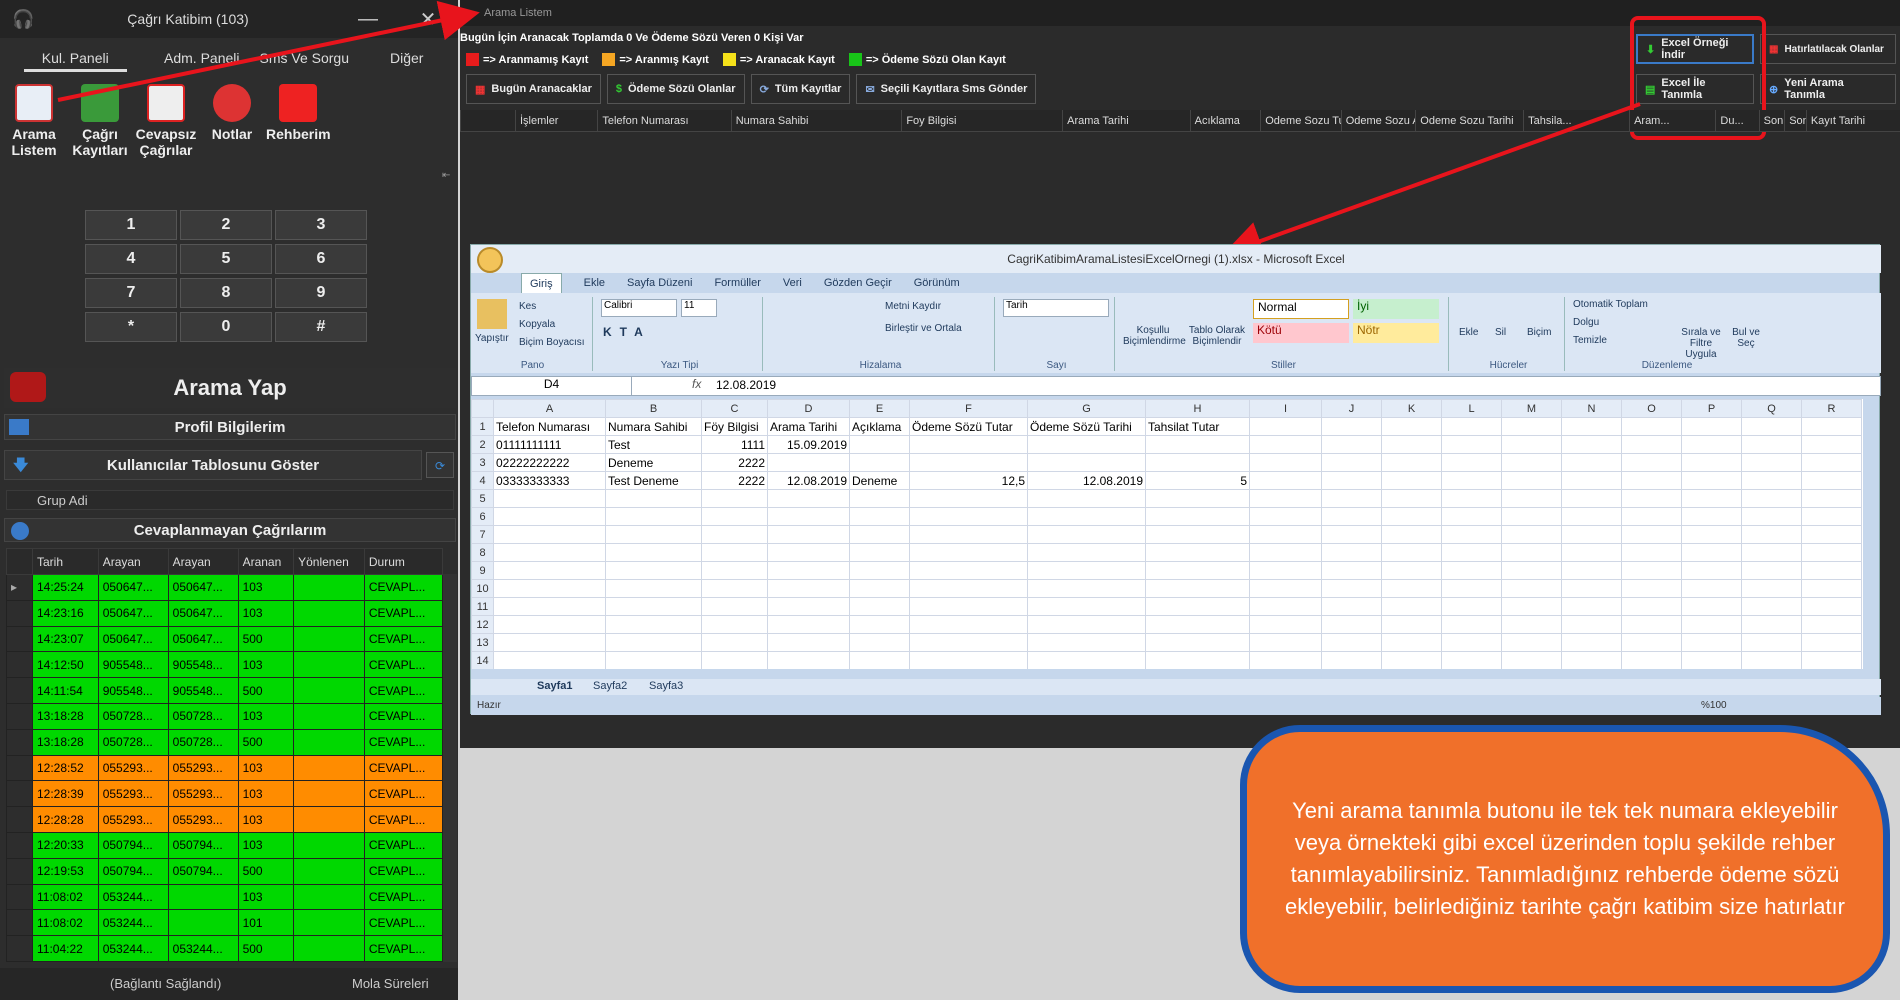 The height and width of the screenshot is (1000, 1900). Describe the element at coordinates (1831, 408) in the screenshot. I see `column-header: R` at that location.